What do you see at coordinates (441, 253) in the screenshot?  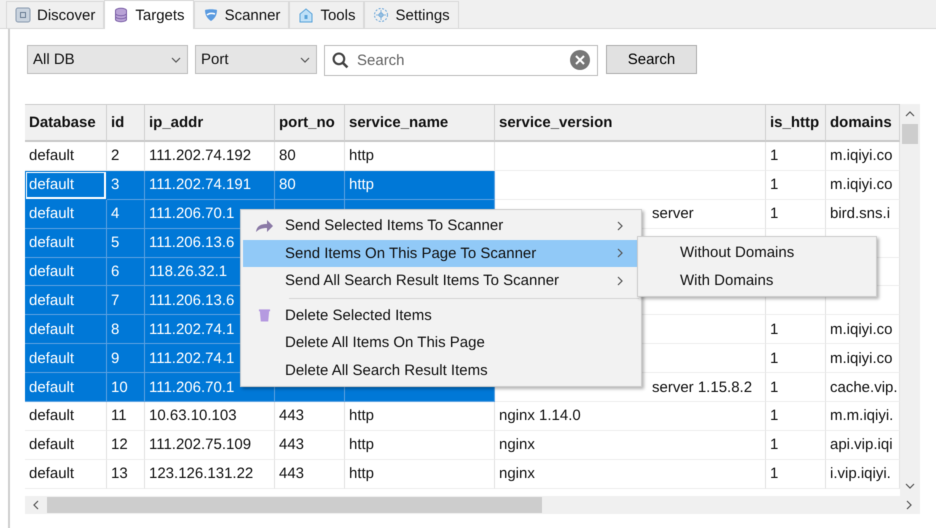 I see `menu-item: Send Items On This Page To Scanner` at bounding box center [441, 253].